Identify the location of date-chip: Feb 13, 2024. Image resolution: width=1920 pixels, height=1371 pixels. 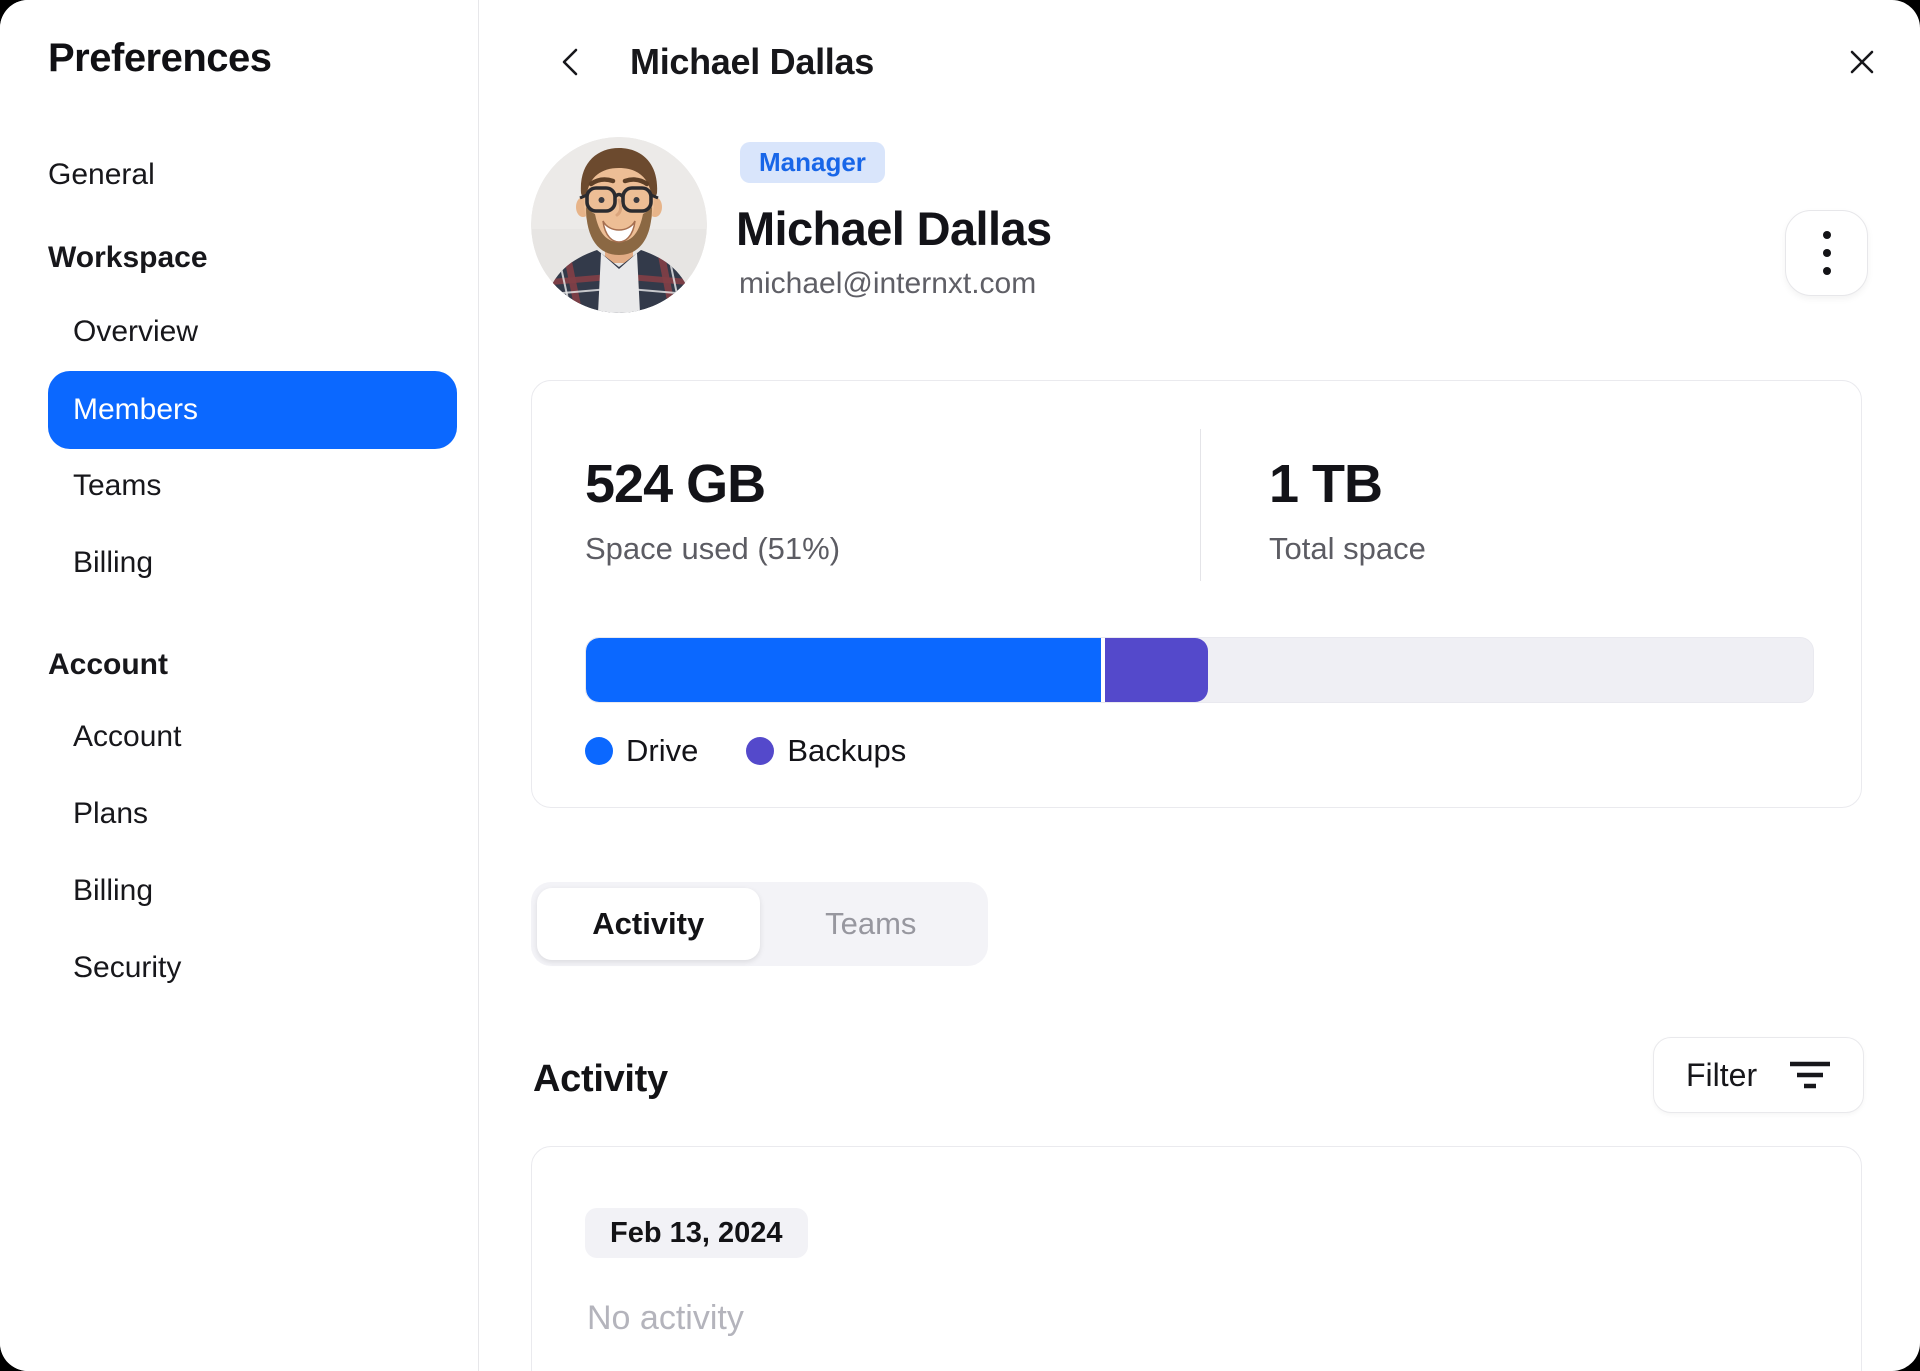
(696, 1233).